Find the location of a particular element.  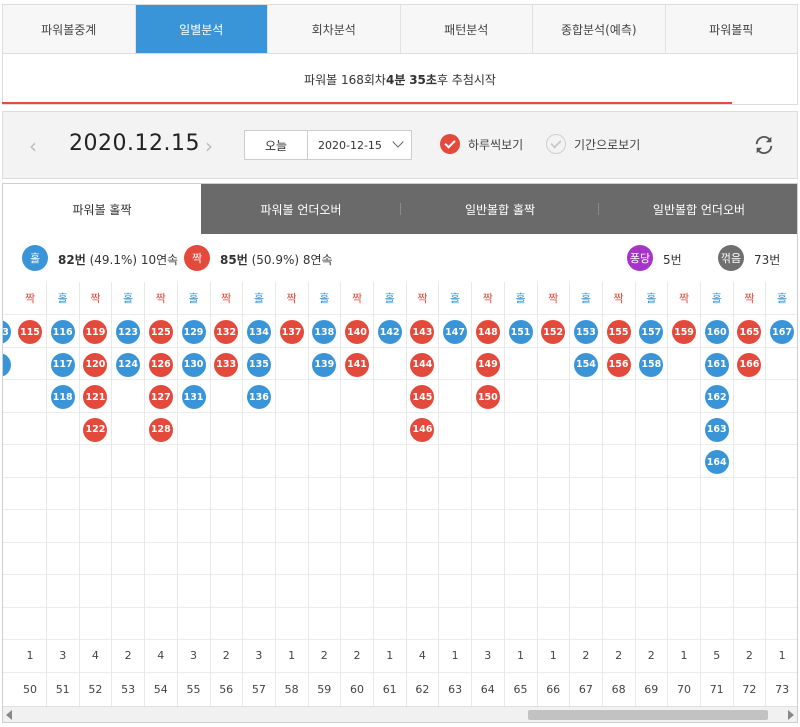

pattern-ball: 149 is located at coordinates (487, 364).